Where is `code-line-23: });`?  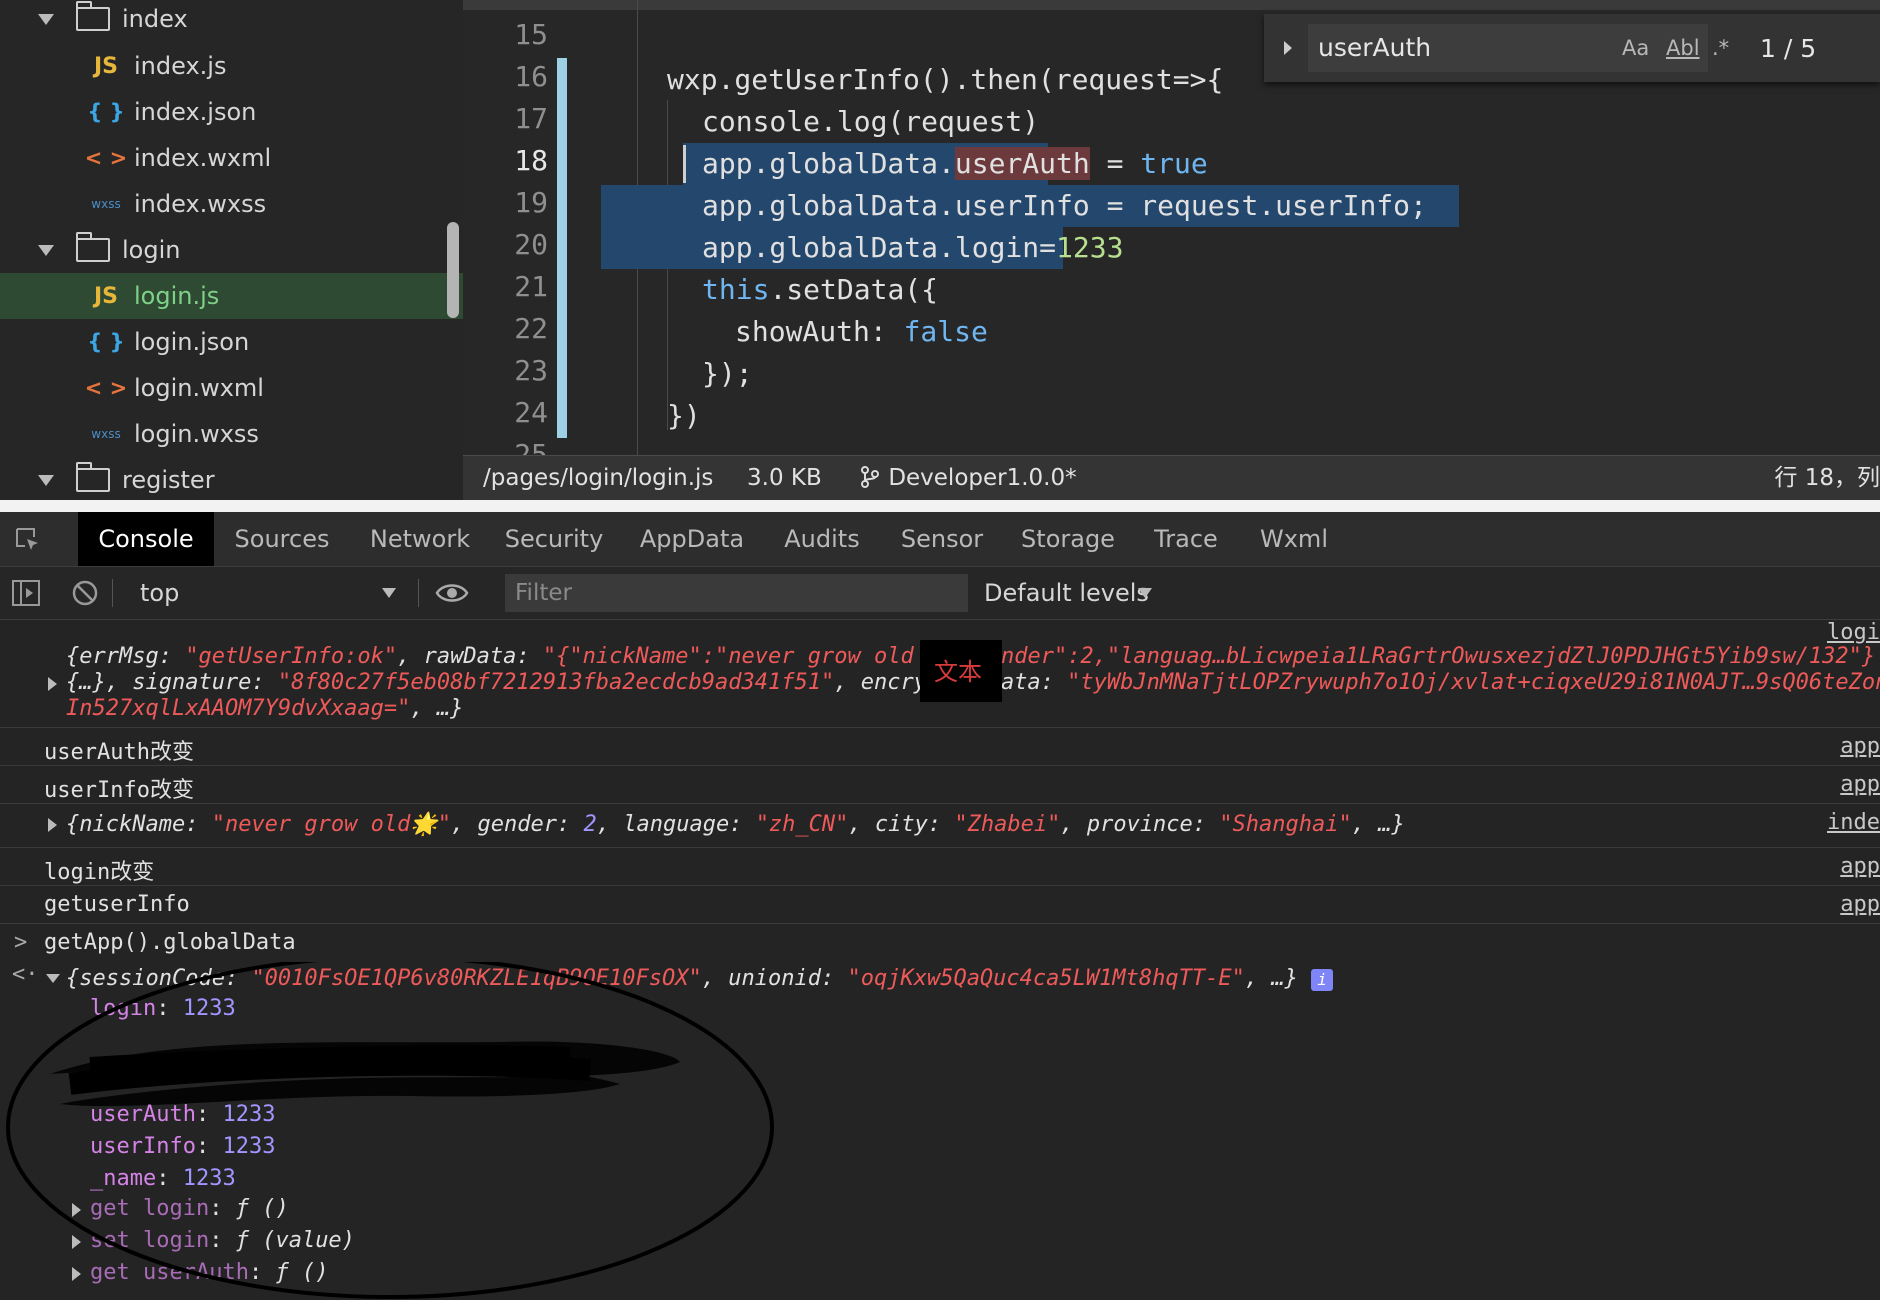
code-line-23: }); is located at coordinates (727, 373).